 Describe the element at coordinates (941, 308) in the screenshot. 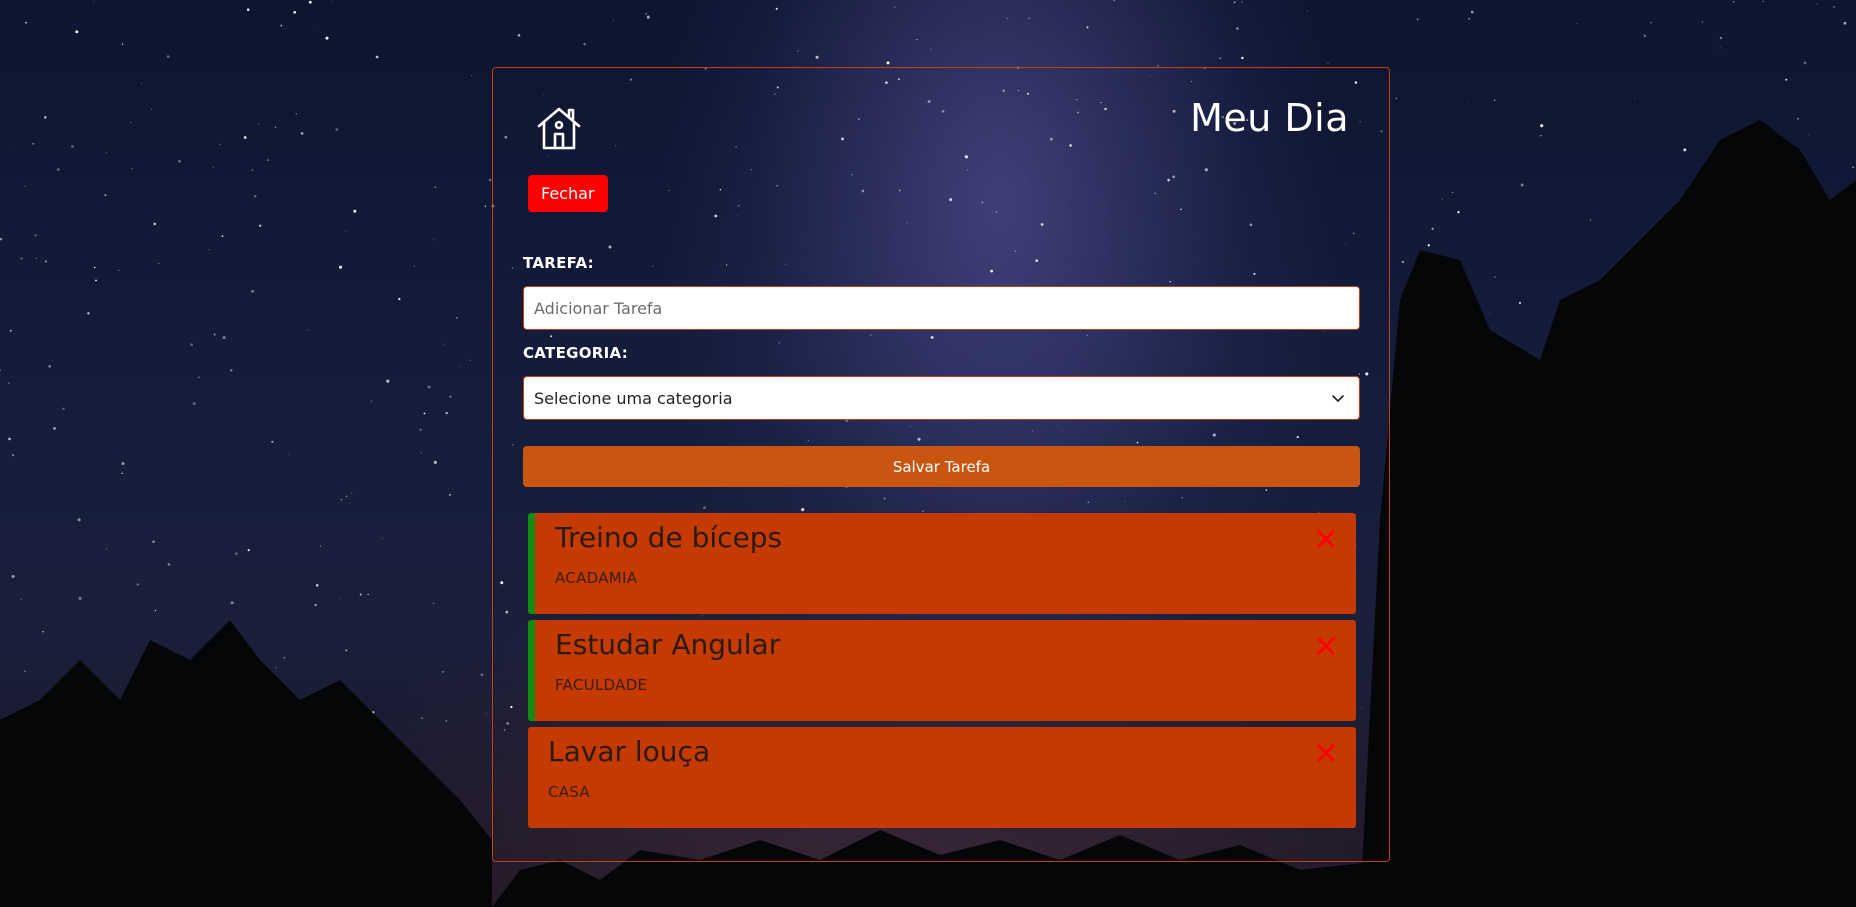

I see `task-input` at that location.